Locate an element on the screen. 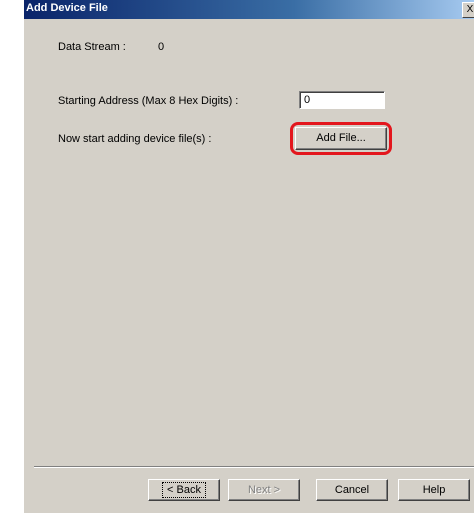  data-stream-value: 0 is located at coordinates (161, 47).